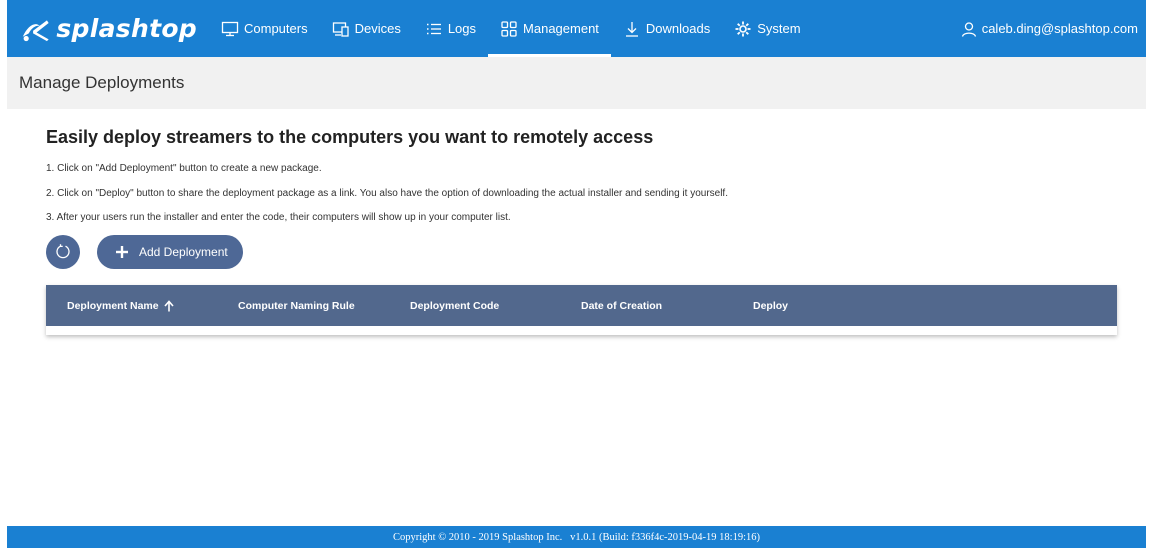  I want to click on plus-icon, so click(122, 252).